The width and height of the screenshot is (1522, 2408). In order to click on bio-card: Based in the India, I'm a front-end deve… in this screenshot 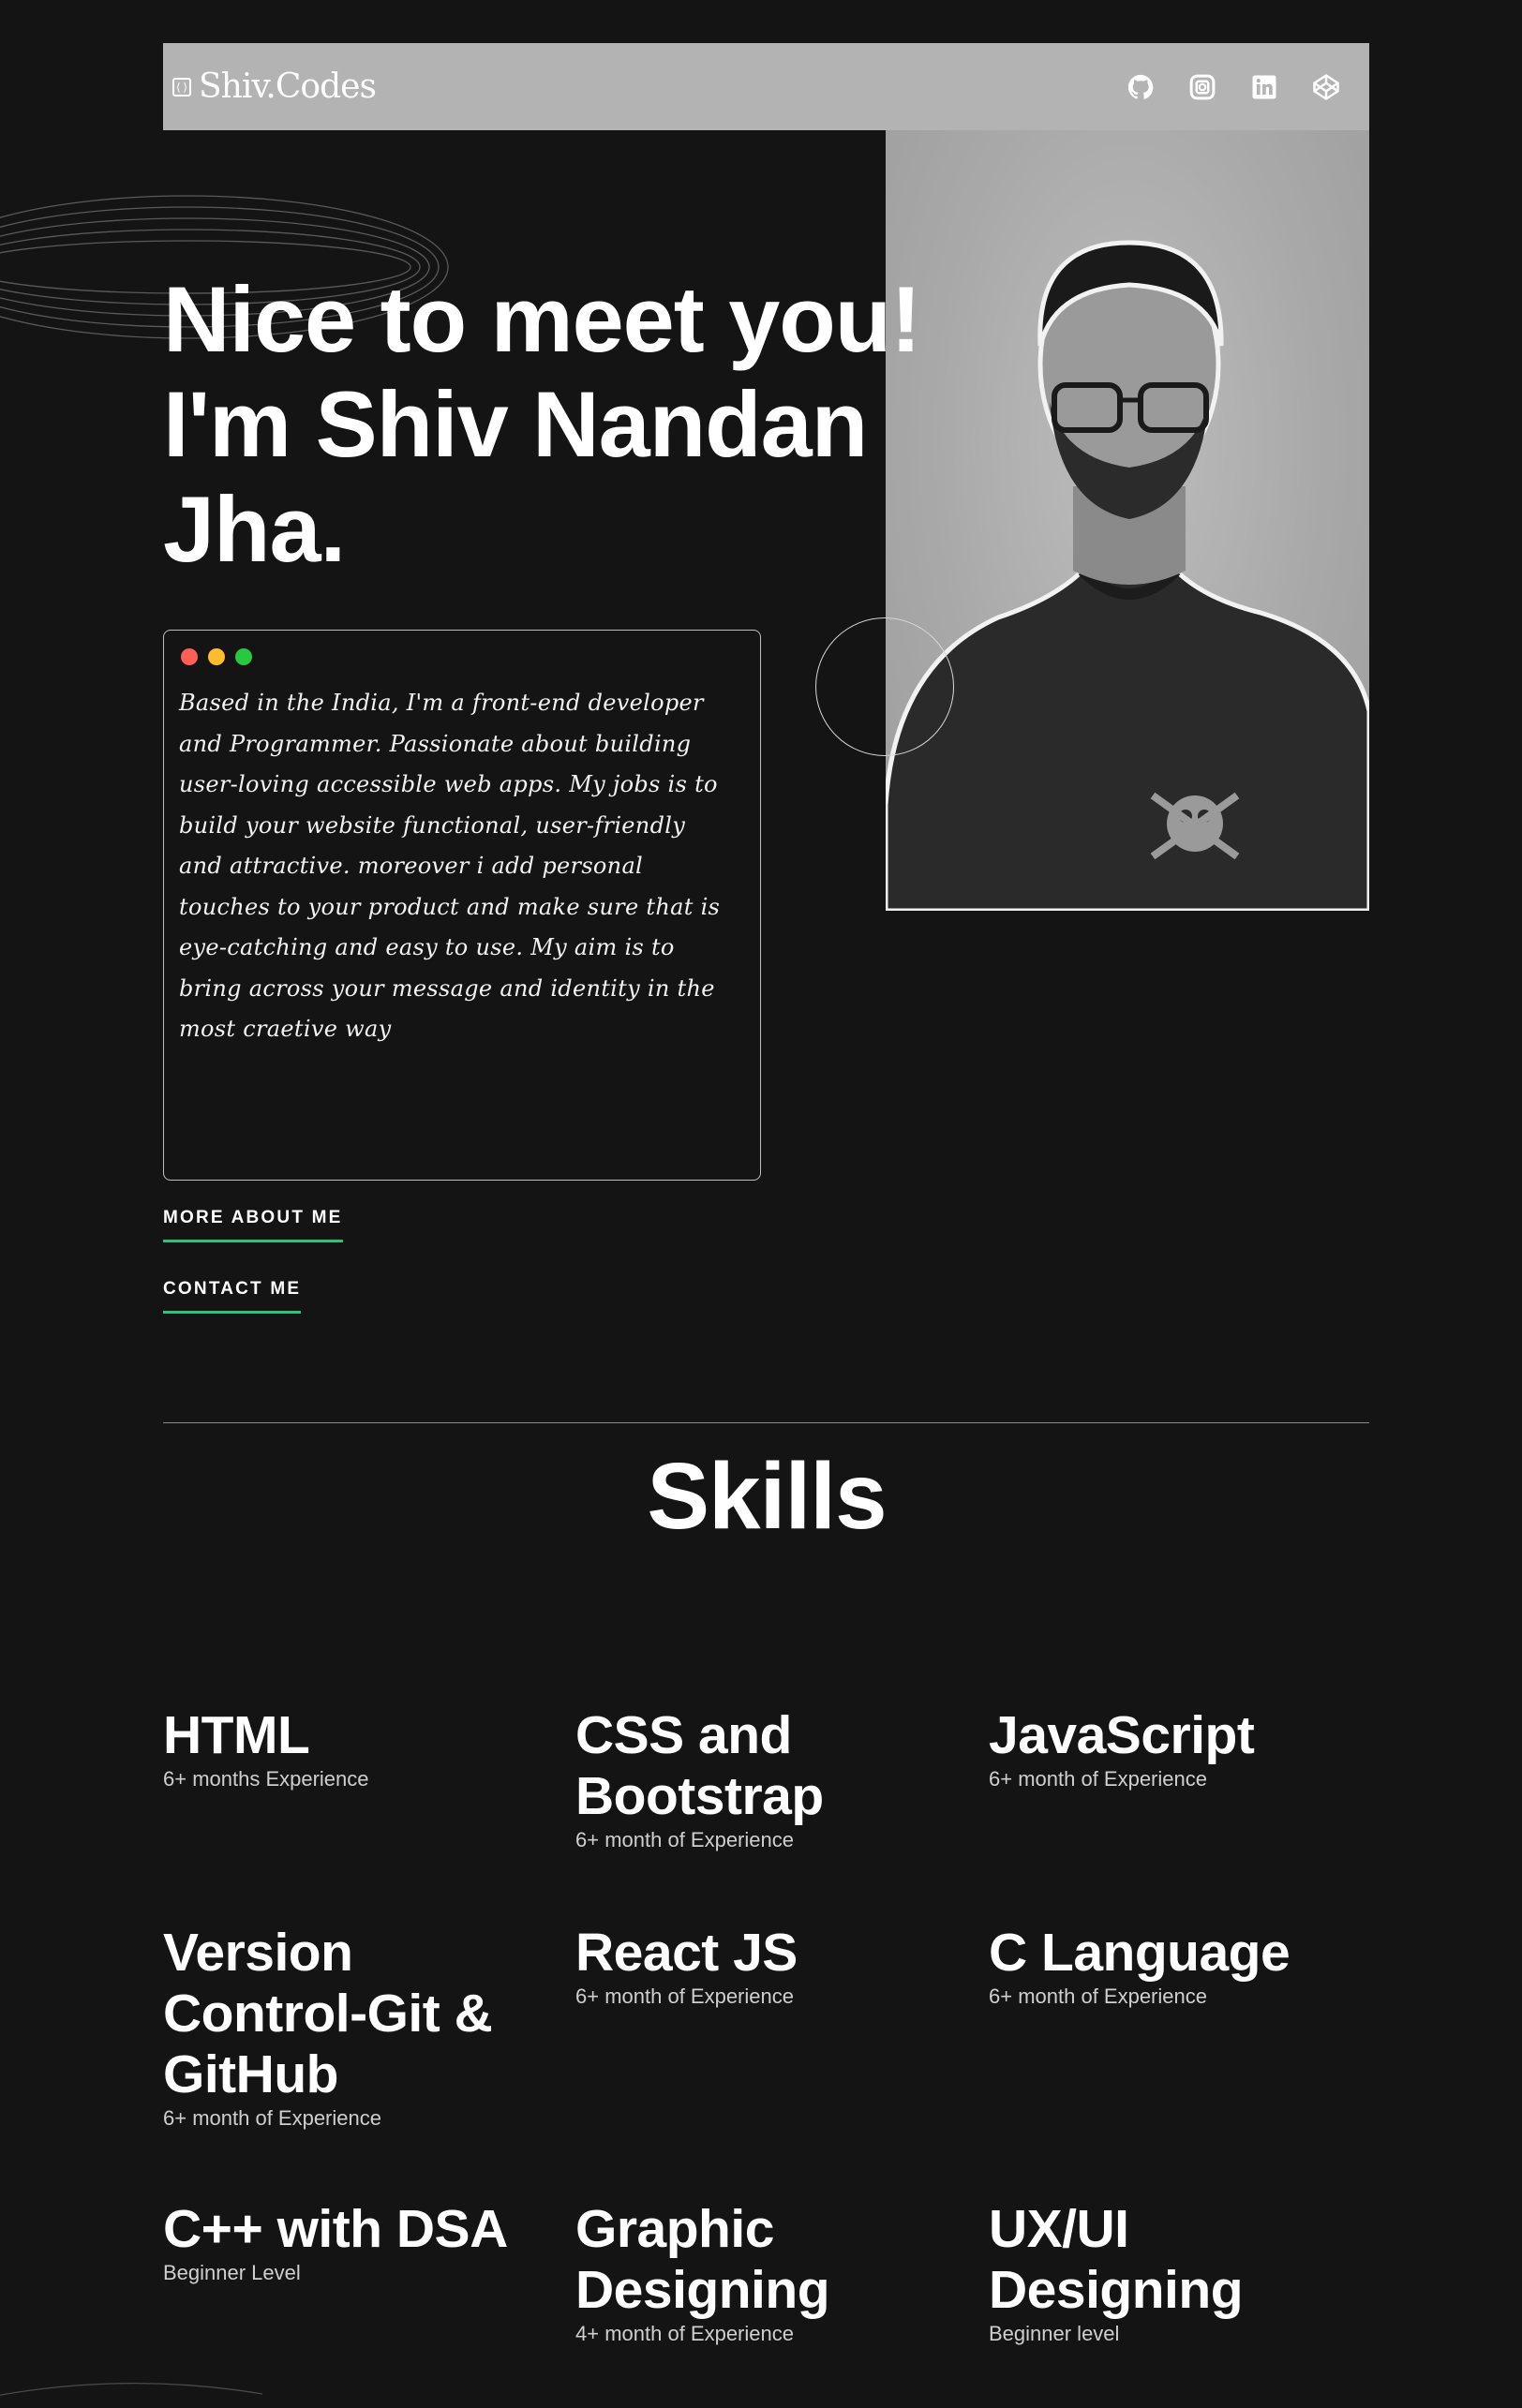, I will do `click(462, 905)`.